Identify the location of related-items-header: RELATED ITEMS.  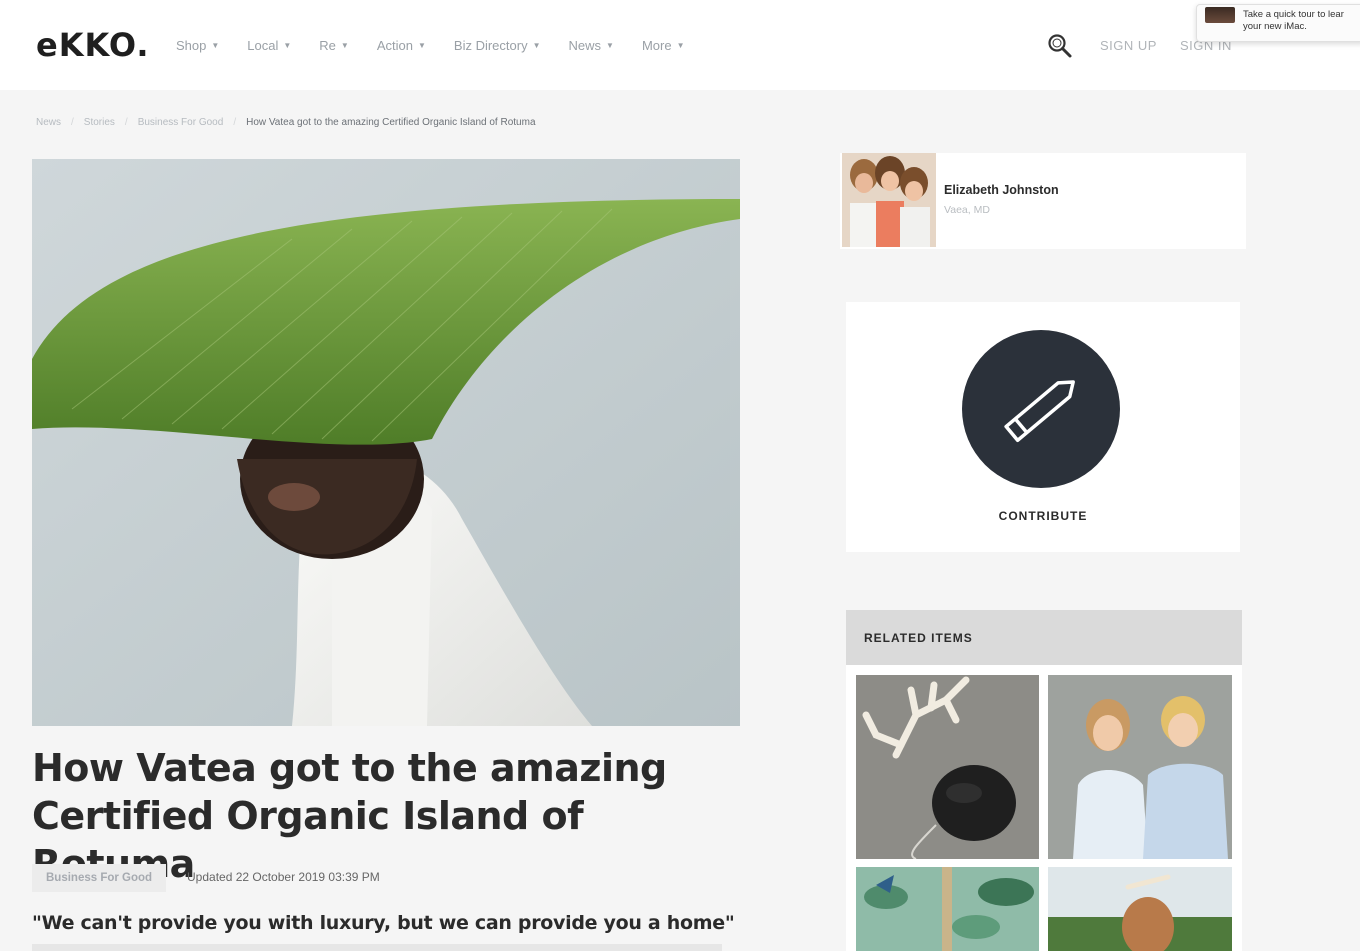
(1044, 637).